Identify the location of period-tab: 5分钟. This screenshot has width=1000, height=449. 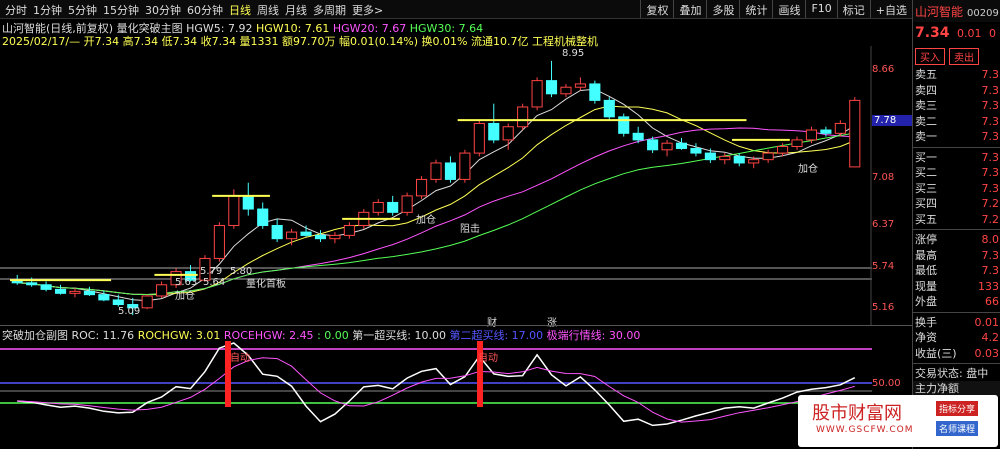
(82, 10).